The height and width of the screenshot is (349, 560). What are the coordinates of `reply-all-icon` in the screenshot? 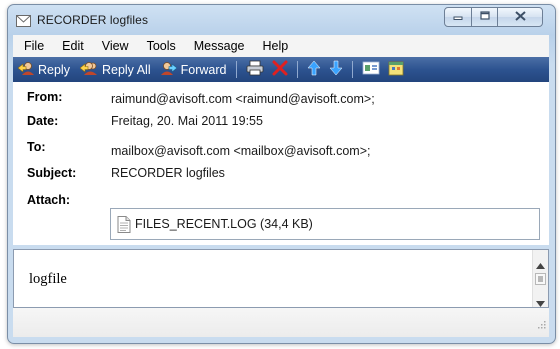 It's located at (90, 69).